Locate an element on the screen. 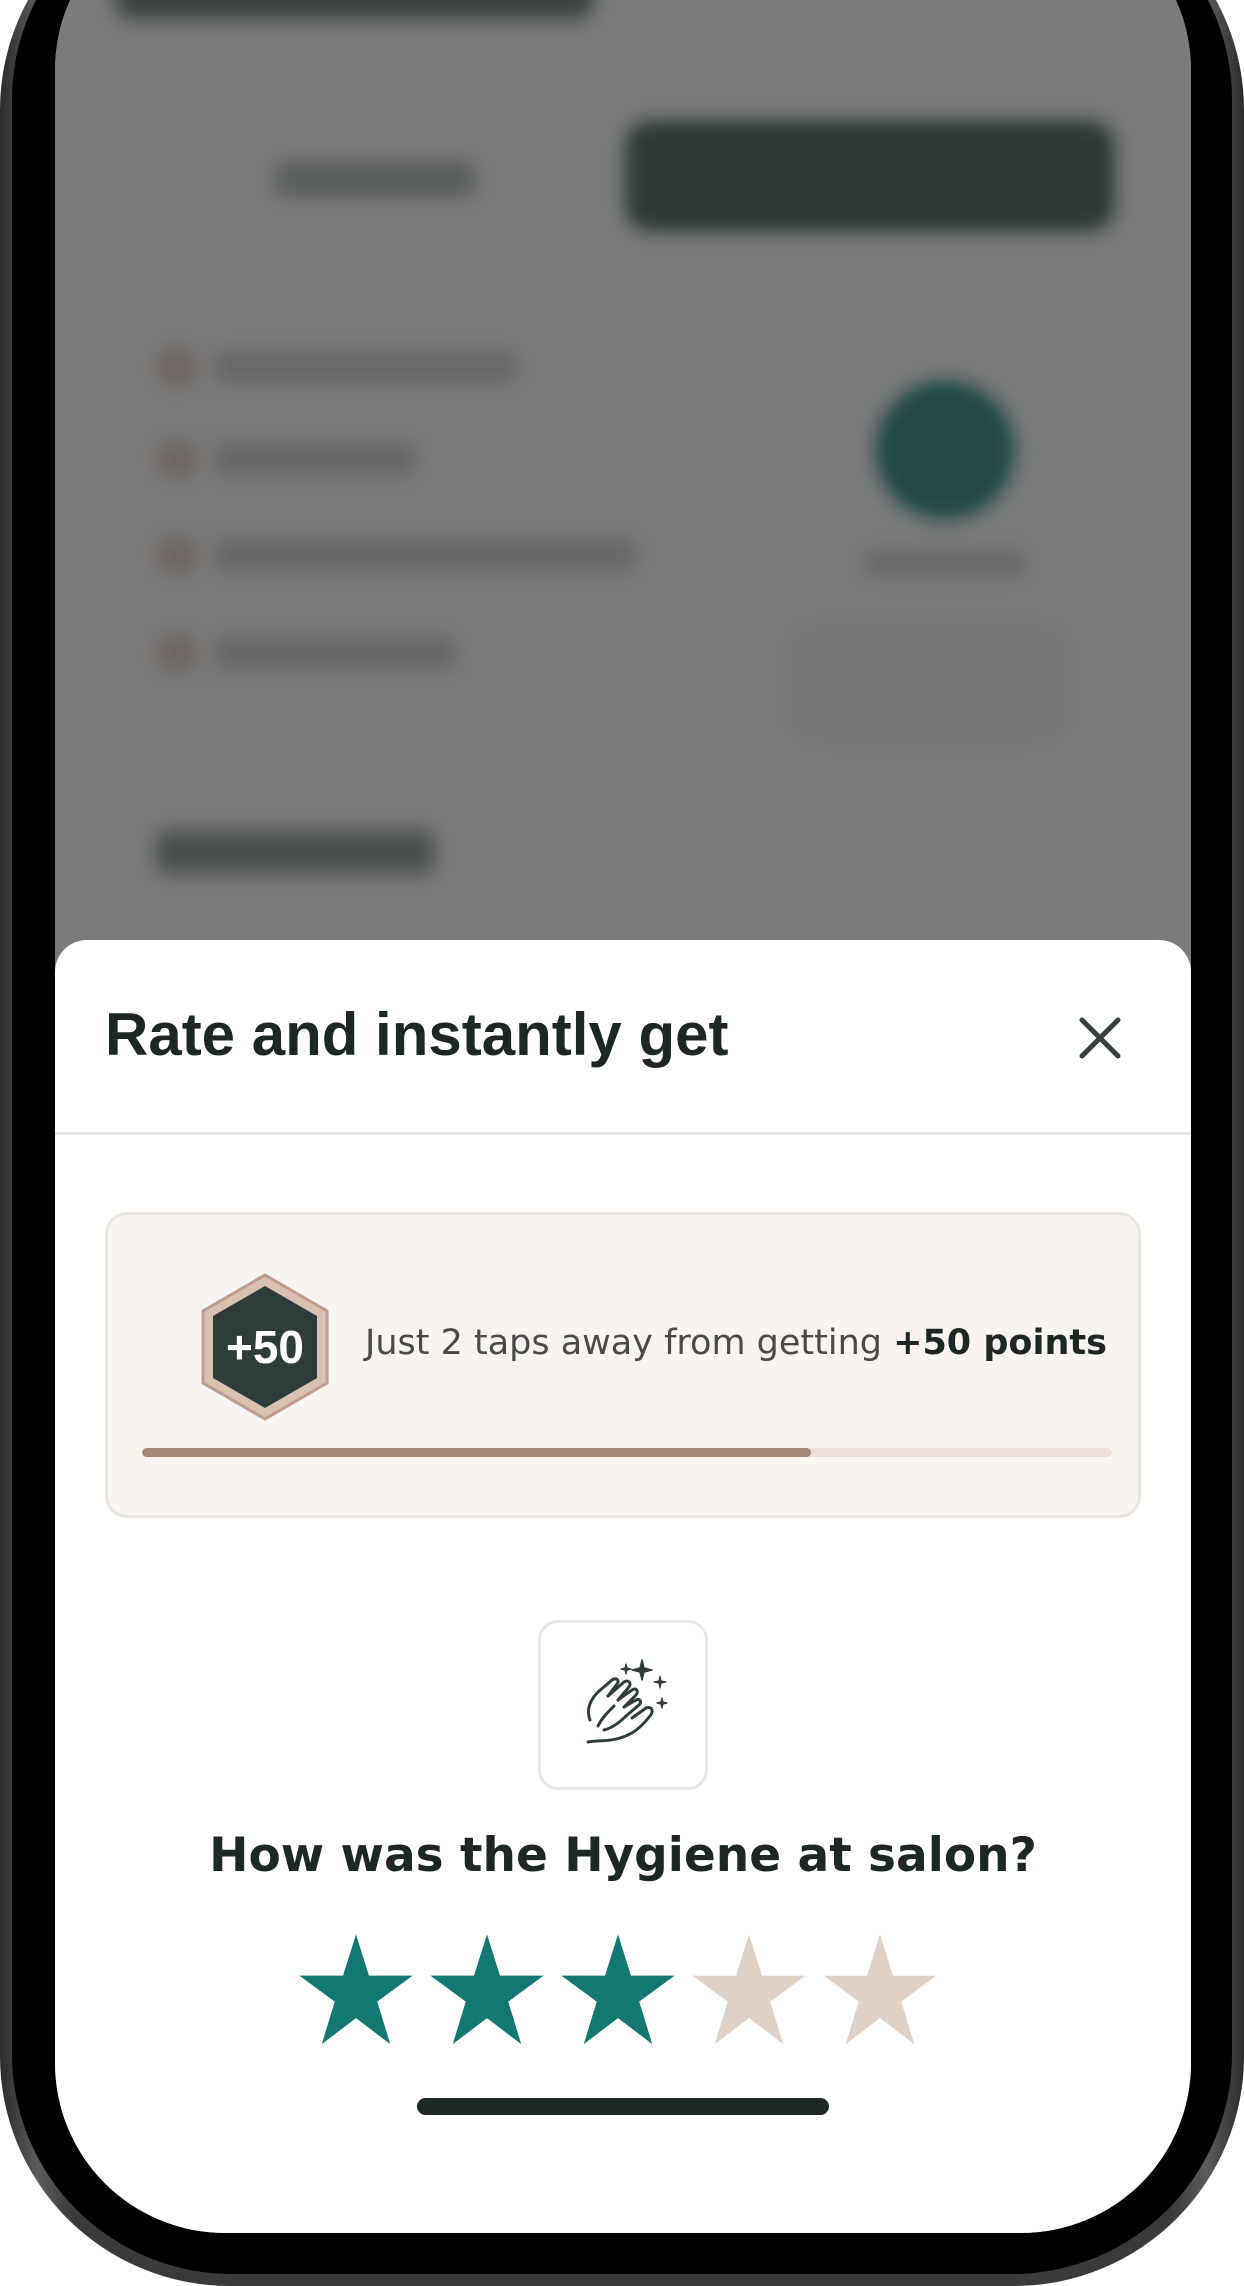 This screenshot has width=1244, height=2286. bg-tab-active is located at coordinates (870, 176).